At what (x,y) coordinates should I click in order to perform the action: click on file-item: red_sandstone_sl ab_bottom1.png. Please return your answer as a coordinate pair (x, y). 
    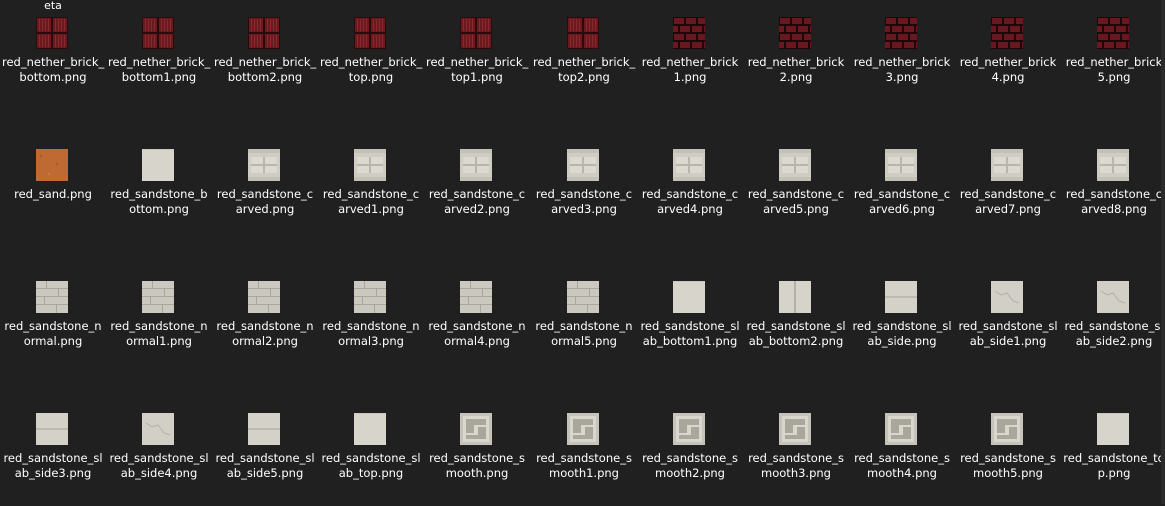
    Looking at the image, I should click on (690, 319).